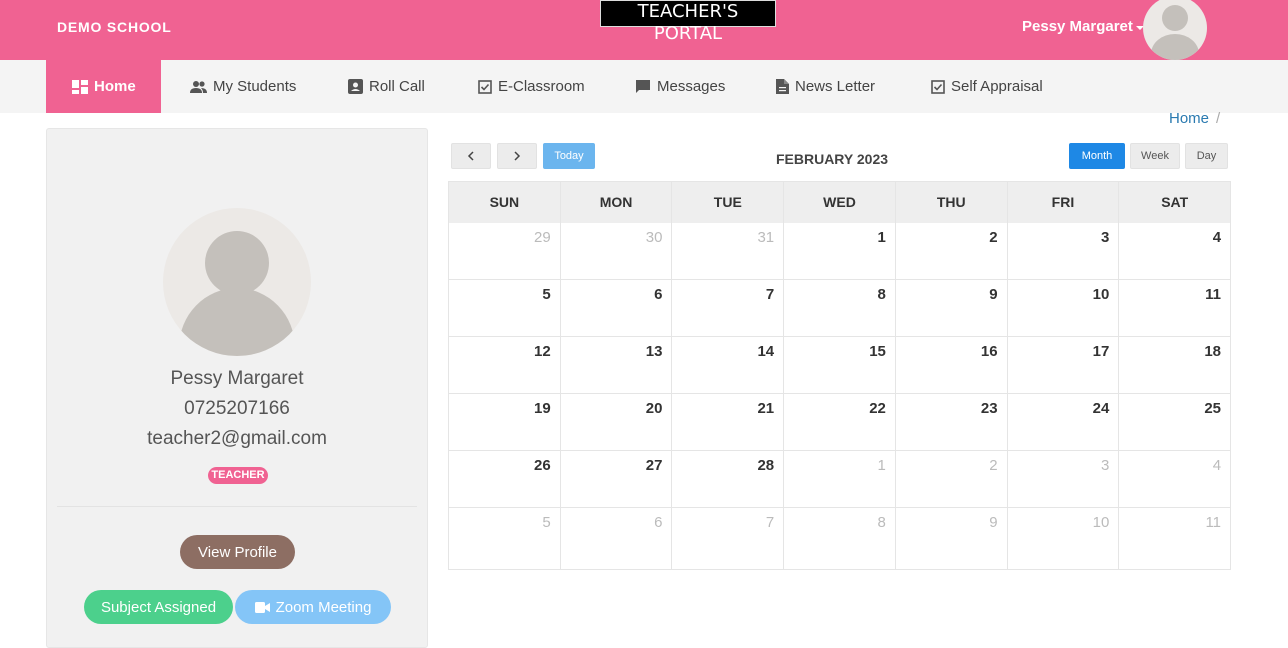 This screenshot has height=648, width=1288. Describe the element at coordinates (237, 552) in the screenshot. I see `view-profile-button: View Profile` at that location.